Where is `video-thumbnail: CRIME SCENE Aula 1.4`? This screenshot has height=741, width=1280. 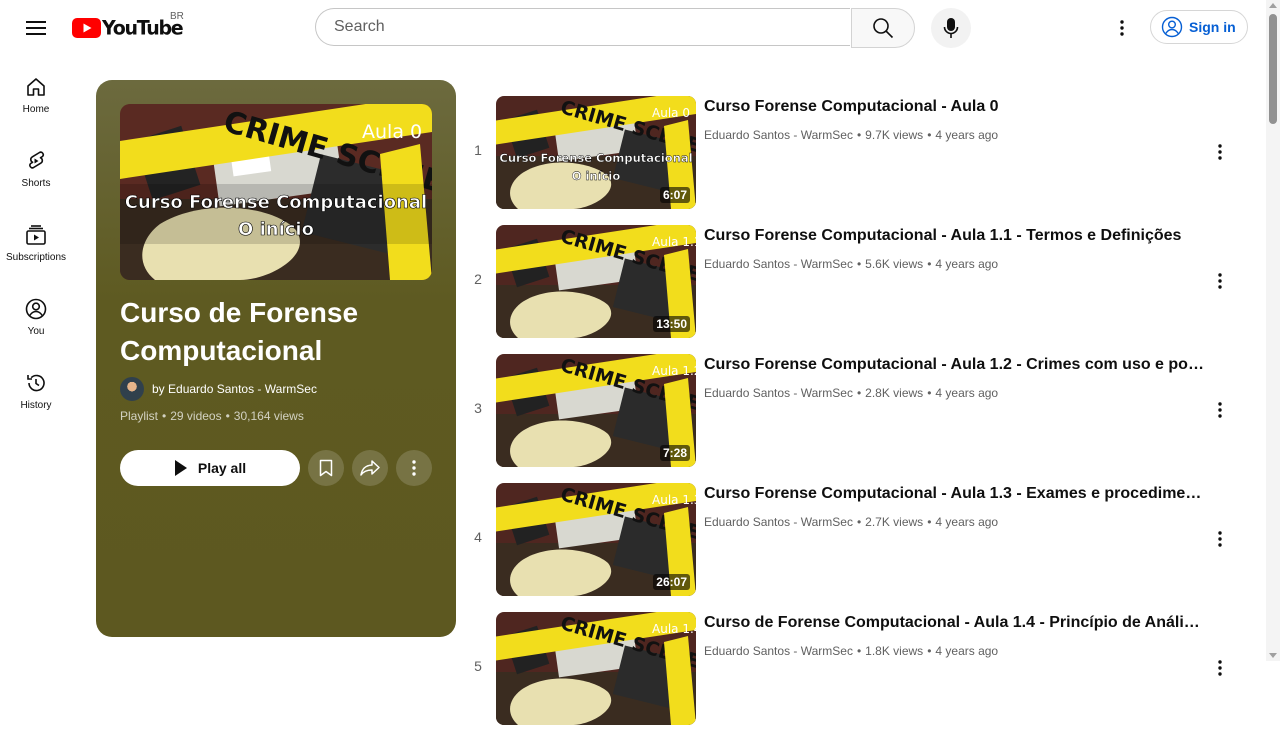 video-thumbnail: CRIME SCENE Aula 1.4 is located at coordinates (596, 668).